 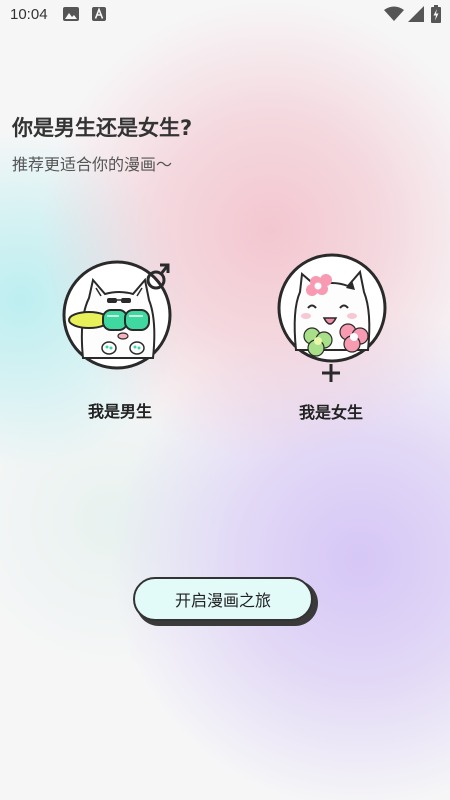 I want to click on status-time: 10:04, so click(x=29, y=14).